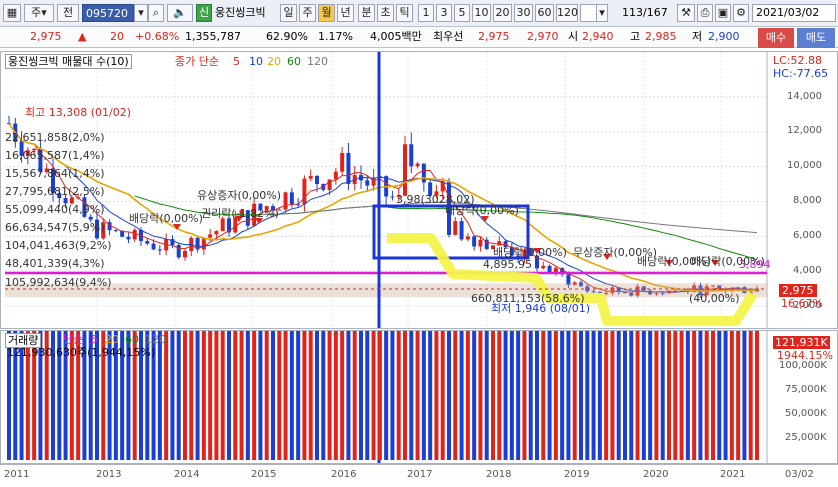 The image size is (838, 487). Describe the element at coordinates (141, 13) in the screenshot. I see `code-dropdown-icon: ▾` at that location.